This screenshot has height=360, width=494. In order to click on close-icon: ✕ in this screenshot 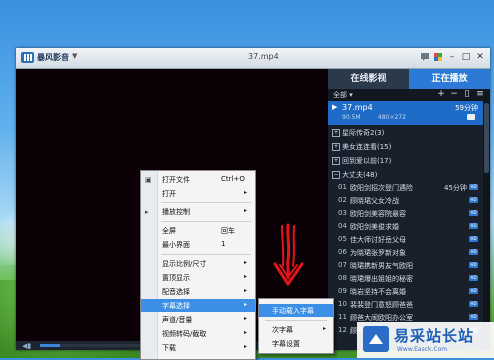, I will do `click(480, 57)`.